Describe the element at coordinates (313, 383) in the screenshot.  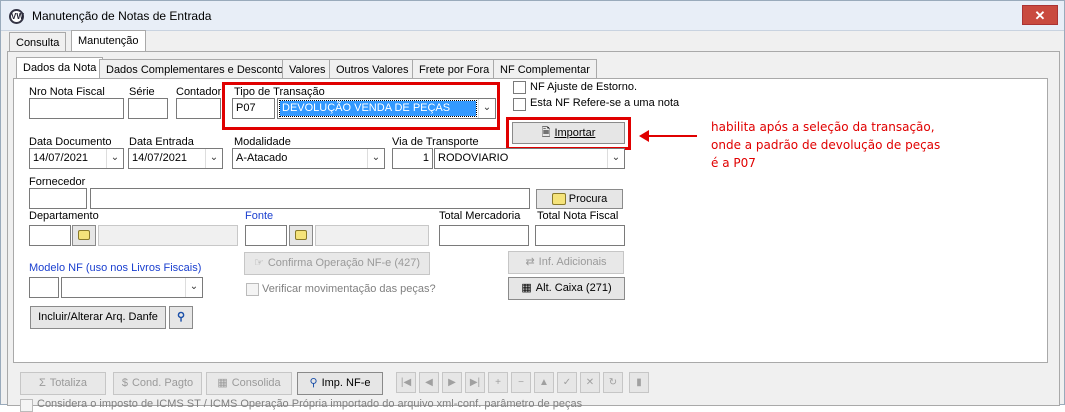
I see `import-nfe-icon: ⚲` at that location.